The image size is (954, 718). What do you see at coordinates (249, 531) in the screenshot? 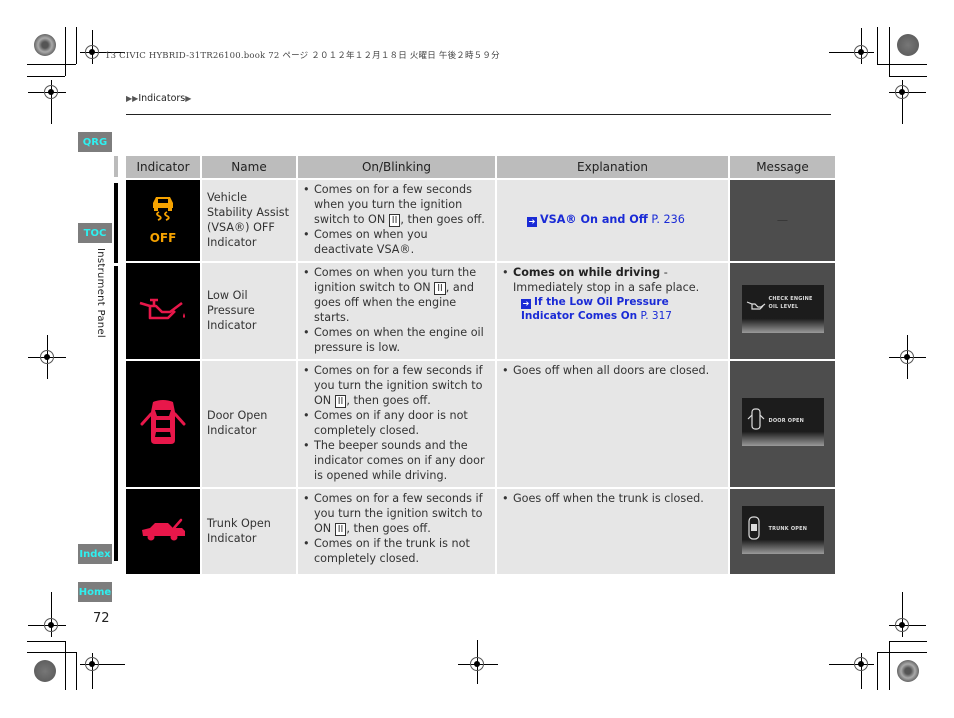
I see `indicator-name: Trunk Open Indicator` at bounding box center [249, 531].